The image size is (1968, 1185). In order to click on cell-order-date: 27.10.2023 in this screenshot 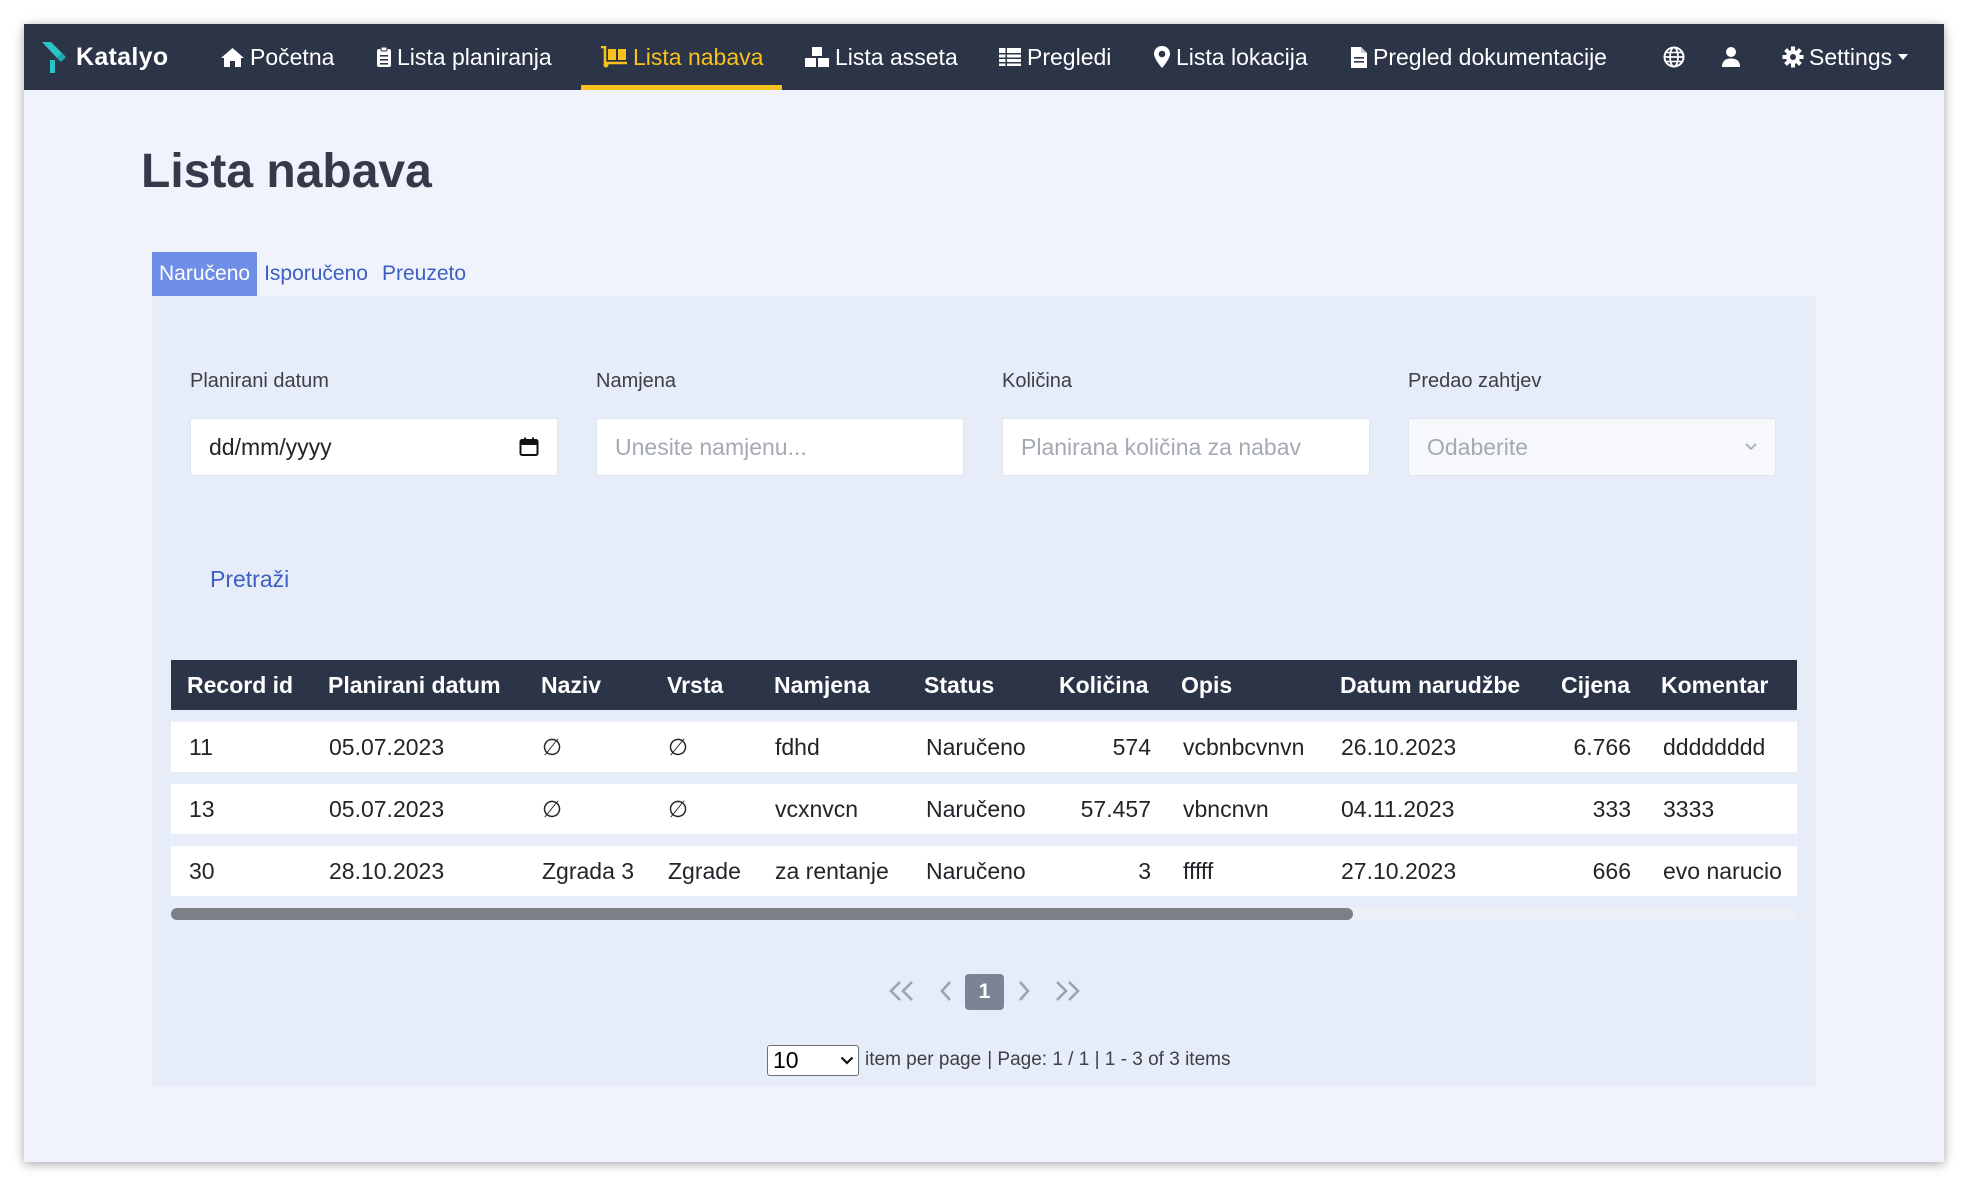, I will do `click(1399, 870)`.